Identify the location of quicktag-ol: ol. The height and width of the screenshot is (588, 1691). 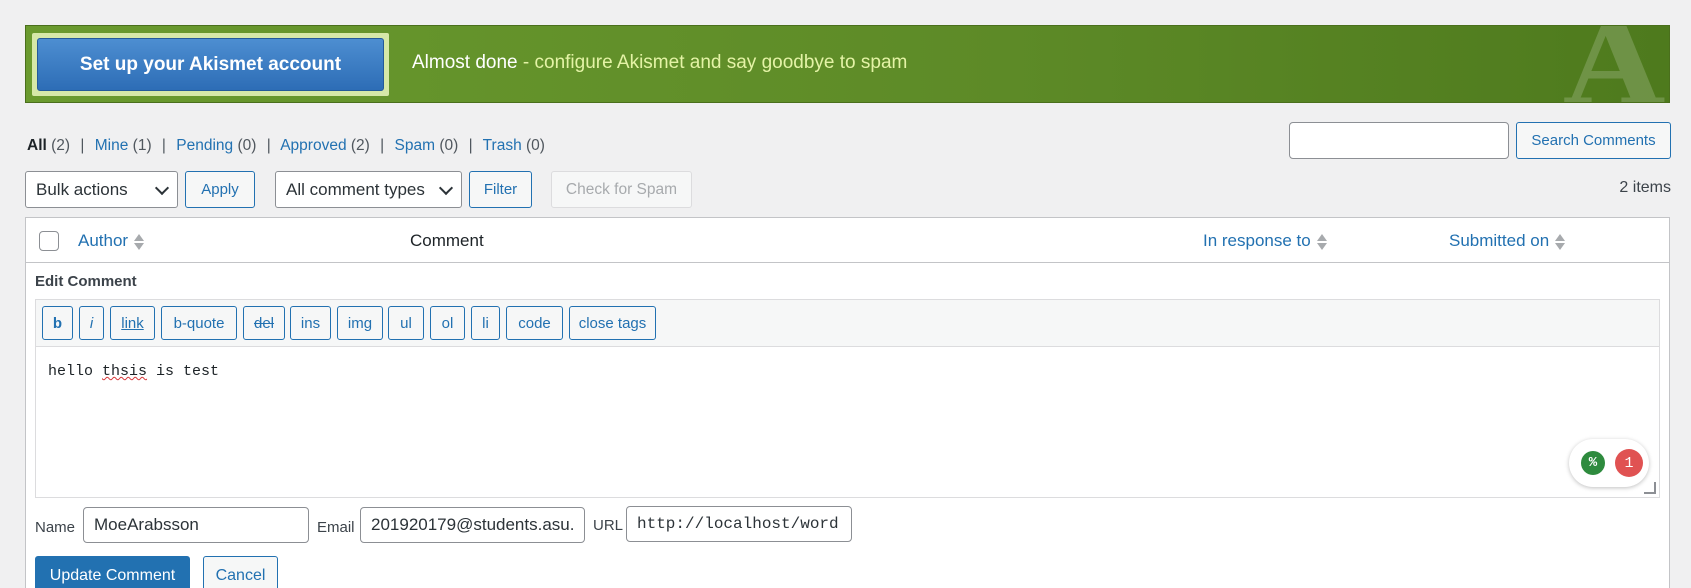
(447, 323).